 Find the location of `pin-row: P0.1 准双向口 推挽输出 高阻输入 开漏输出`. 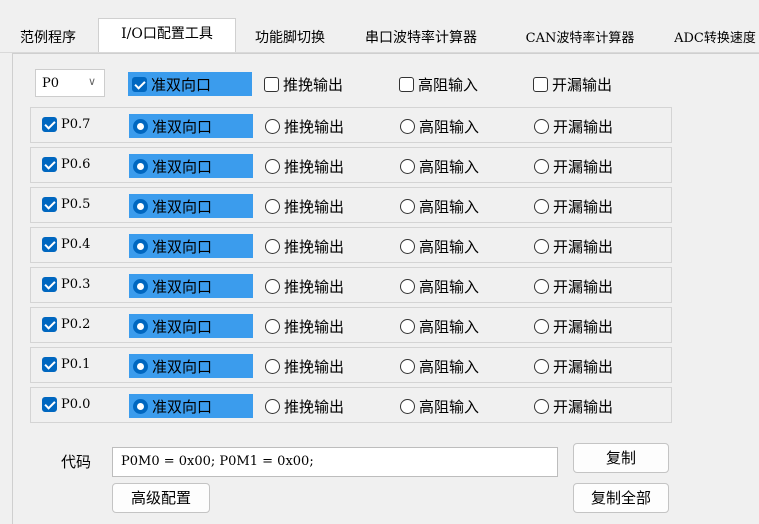

pin-row: P0.1 准双向口 推挽输出 高阻输入 开漏输出 is located at coordinates (351, 365).